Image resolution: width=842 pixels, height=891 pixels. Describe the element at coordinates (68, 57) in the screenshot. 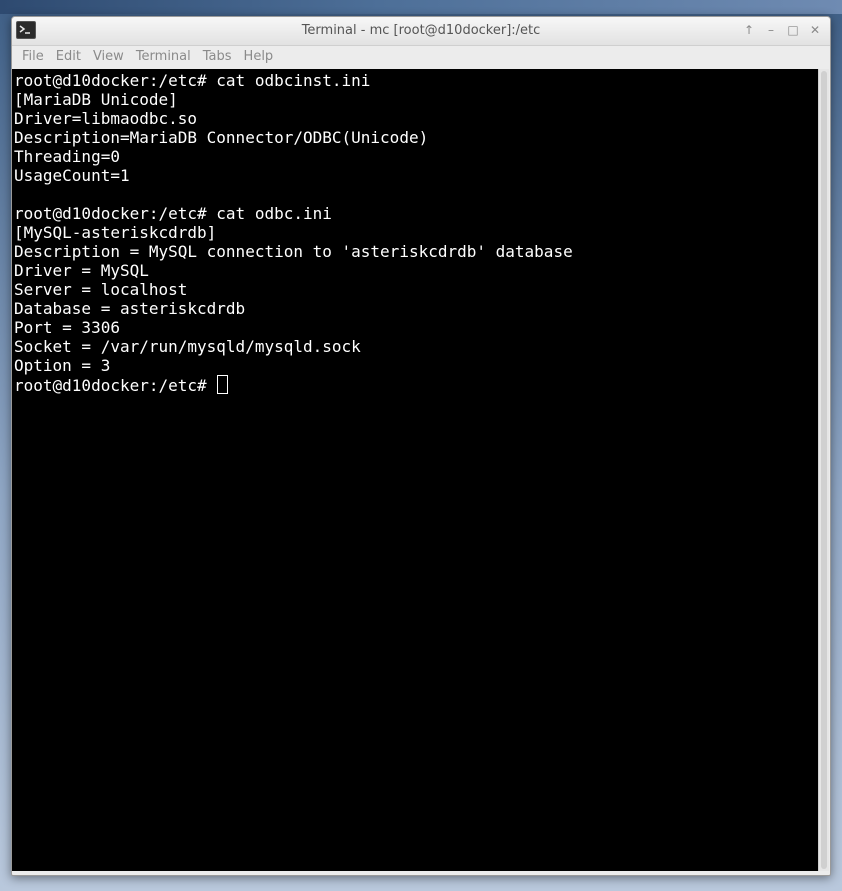

I see `menu-edit: Edit` at that location.